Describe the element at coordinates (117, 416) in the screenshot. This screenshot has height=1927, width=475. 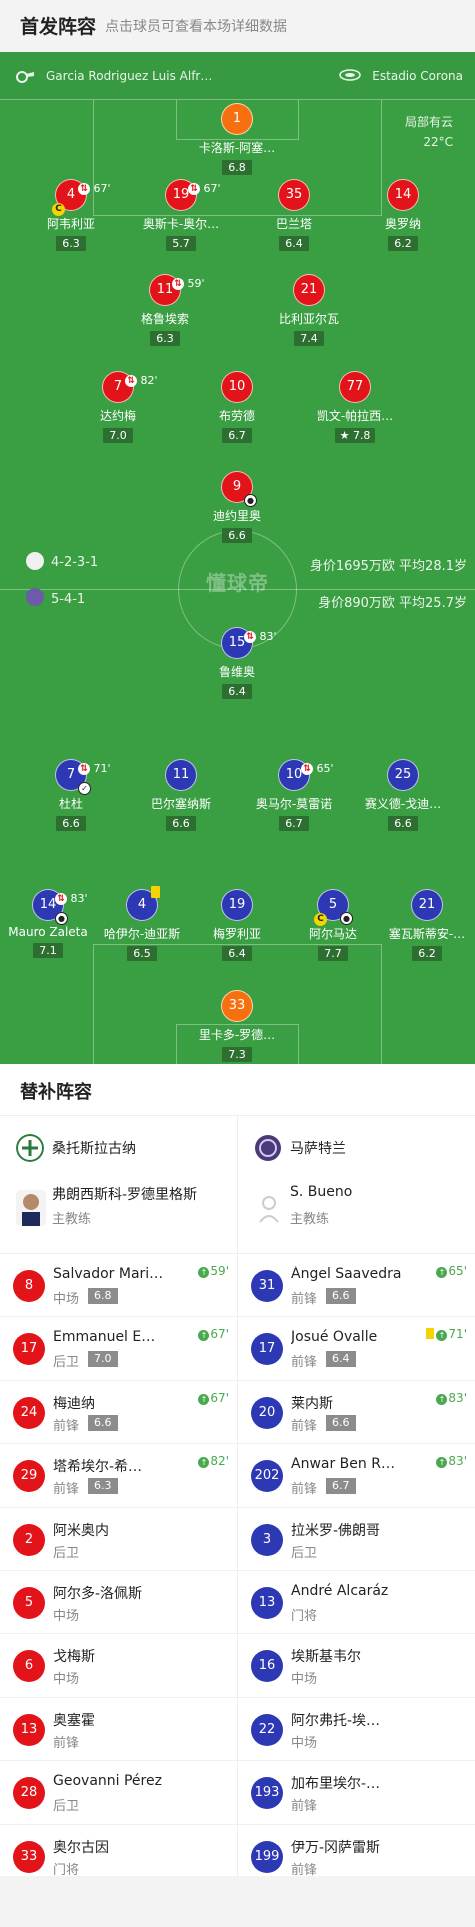
I see `player-name: 达约梅` at that location.